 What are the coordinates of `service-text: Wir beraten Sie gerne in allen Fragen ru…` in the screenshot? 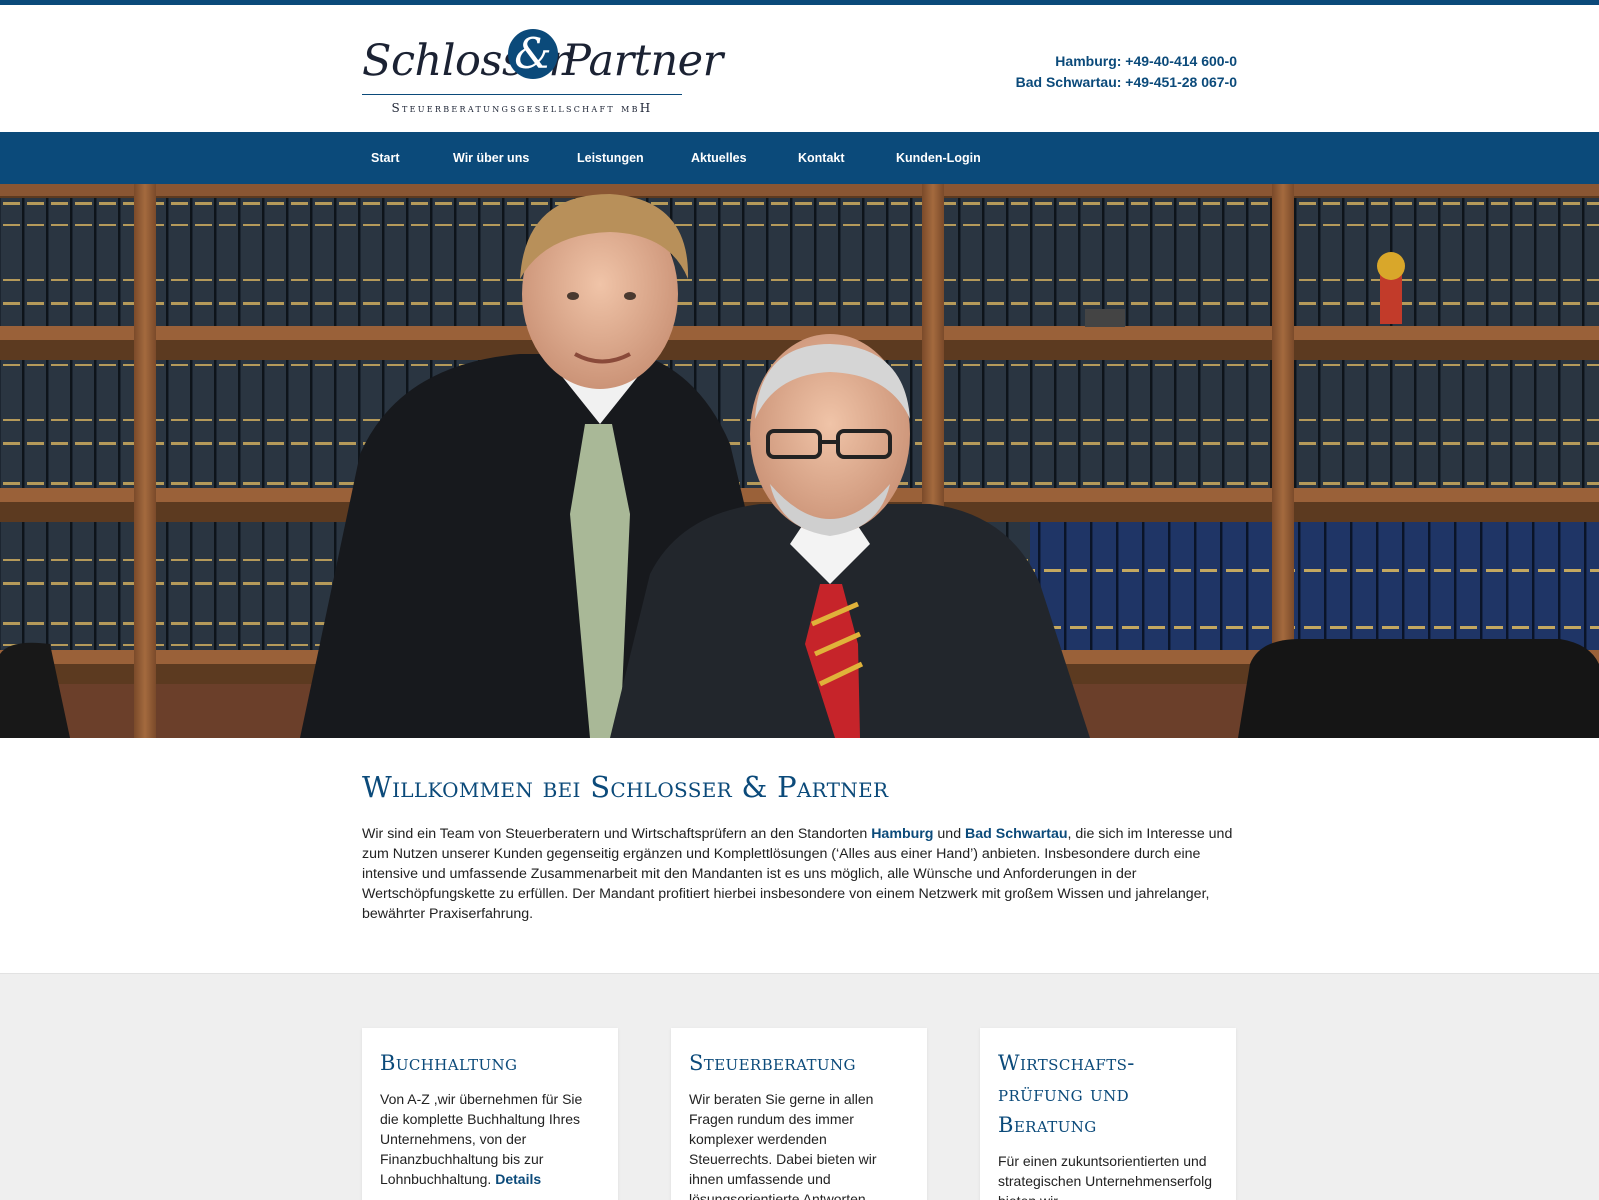 It's located at (783, 1145).